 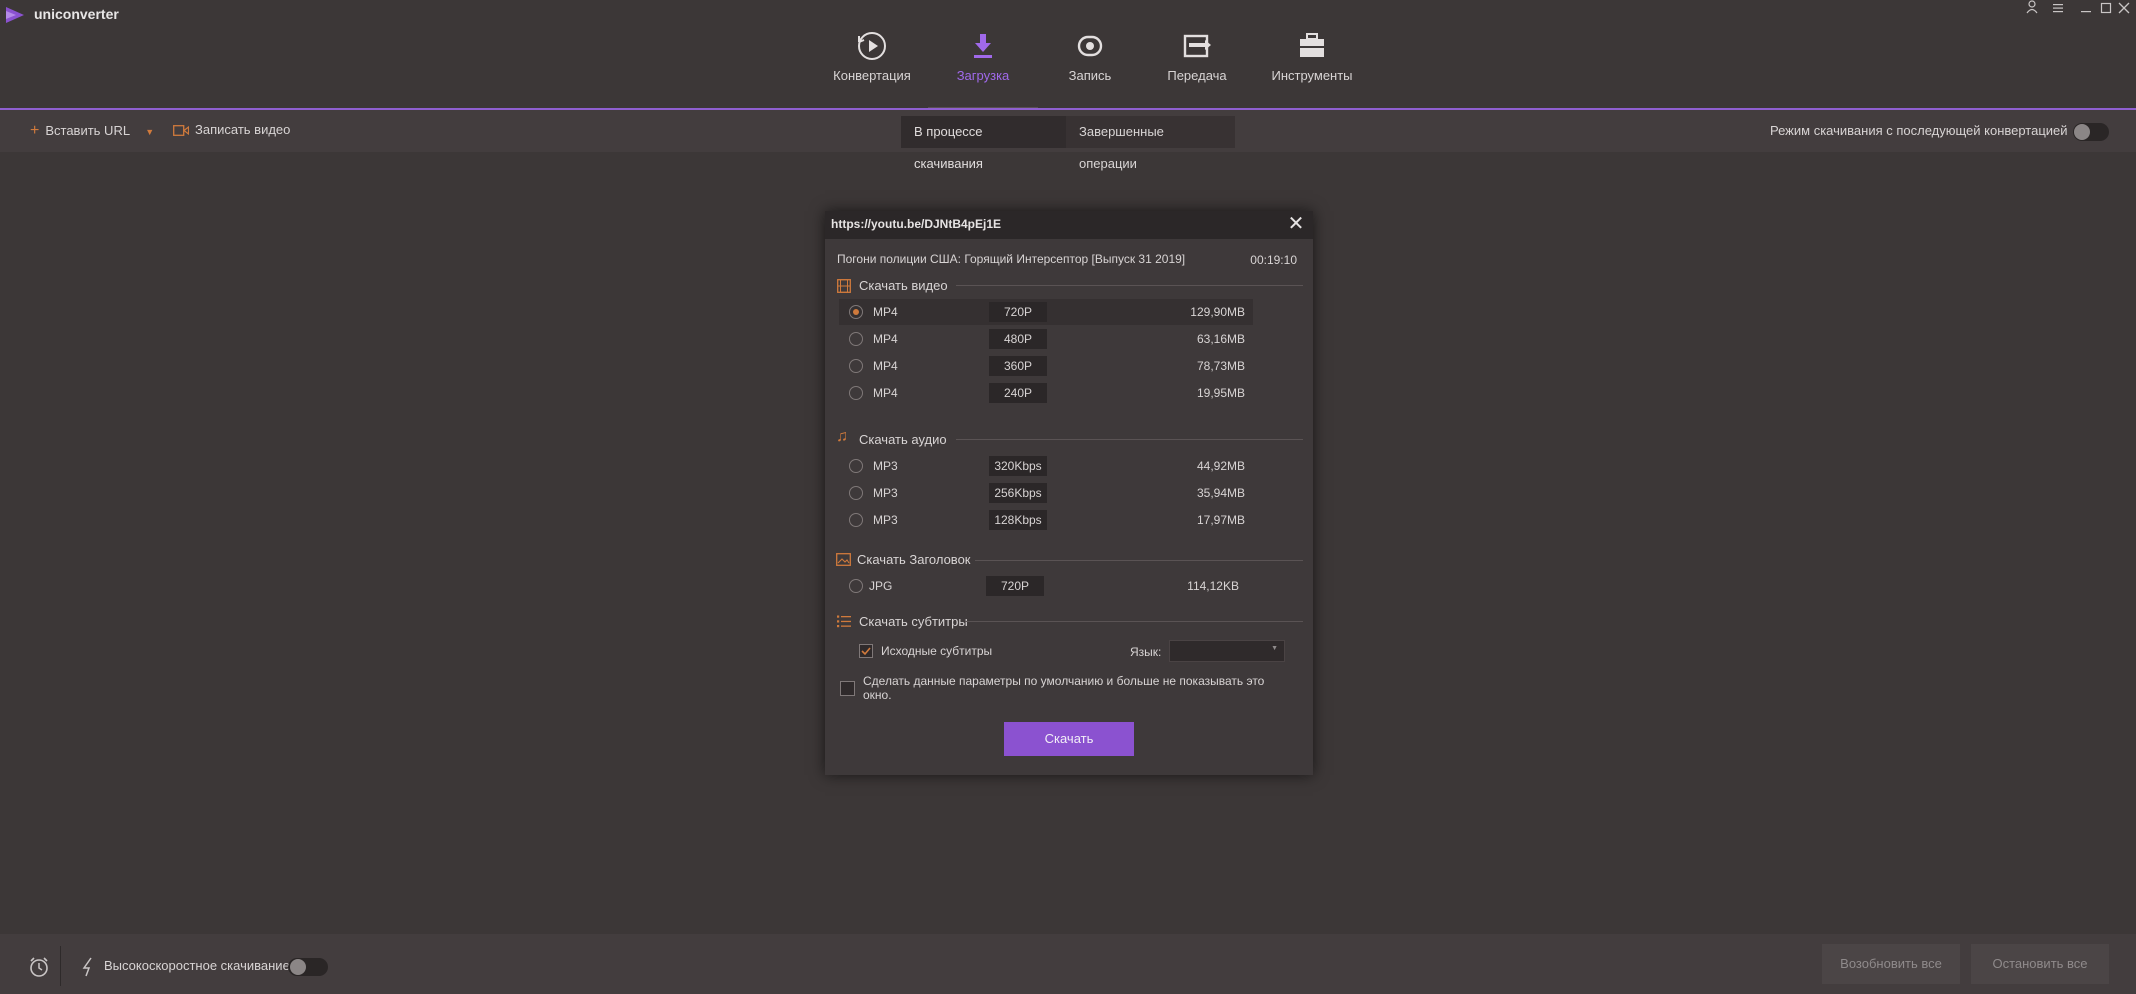 What do you see at coordinates (1069, 739) in the screenshot?
I see `download-button: Скачать` at bounding box center [1069, 739].